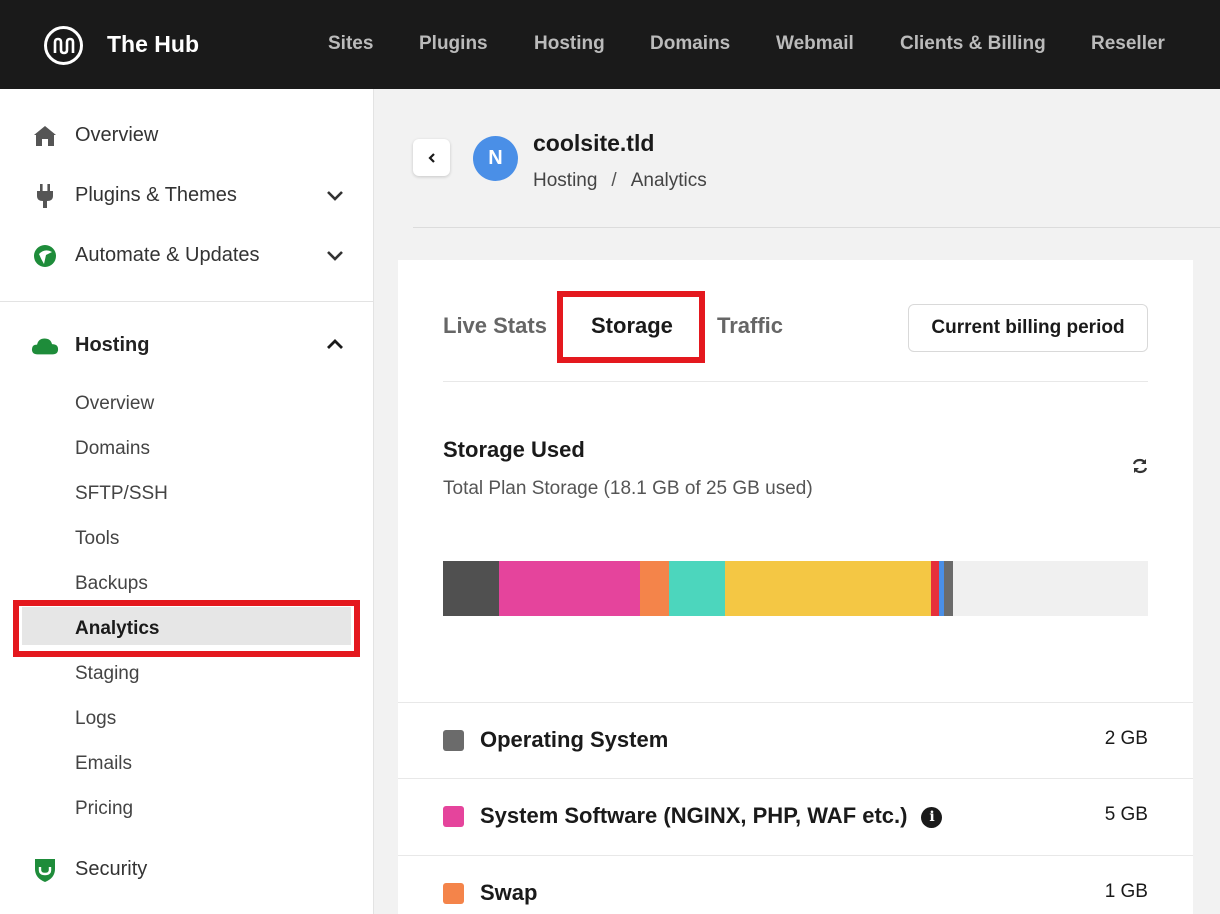 The height and width of the screenshot is (914, 1220). I want to click on storage-row: Swap 1 GB, so click(795, 884).